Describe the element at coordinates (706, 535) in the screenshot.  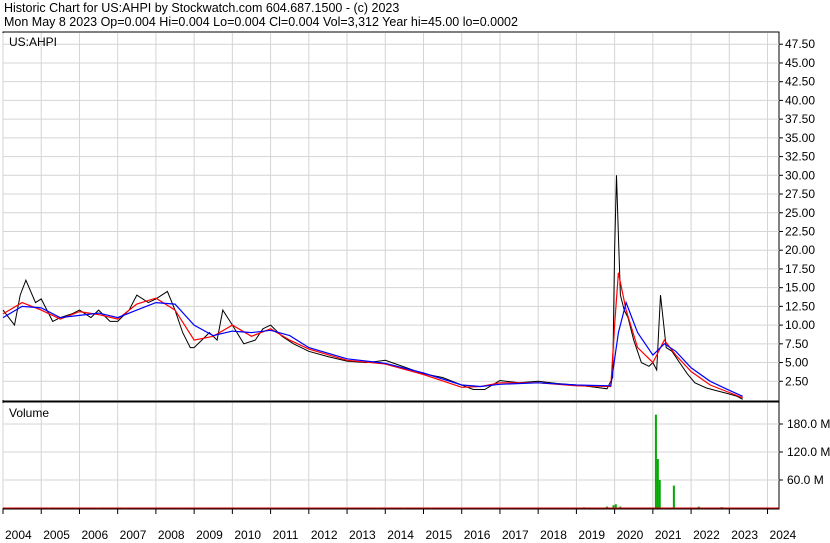
I see `x-tick-label: 2022` at that location.